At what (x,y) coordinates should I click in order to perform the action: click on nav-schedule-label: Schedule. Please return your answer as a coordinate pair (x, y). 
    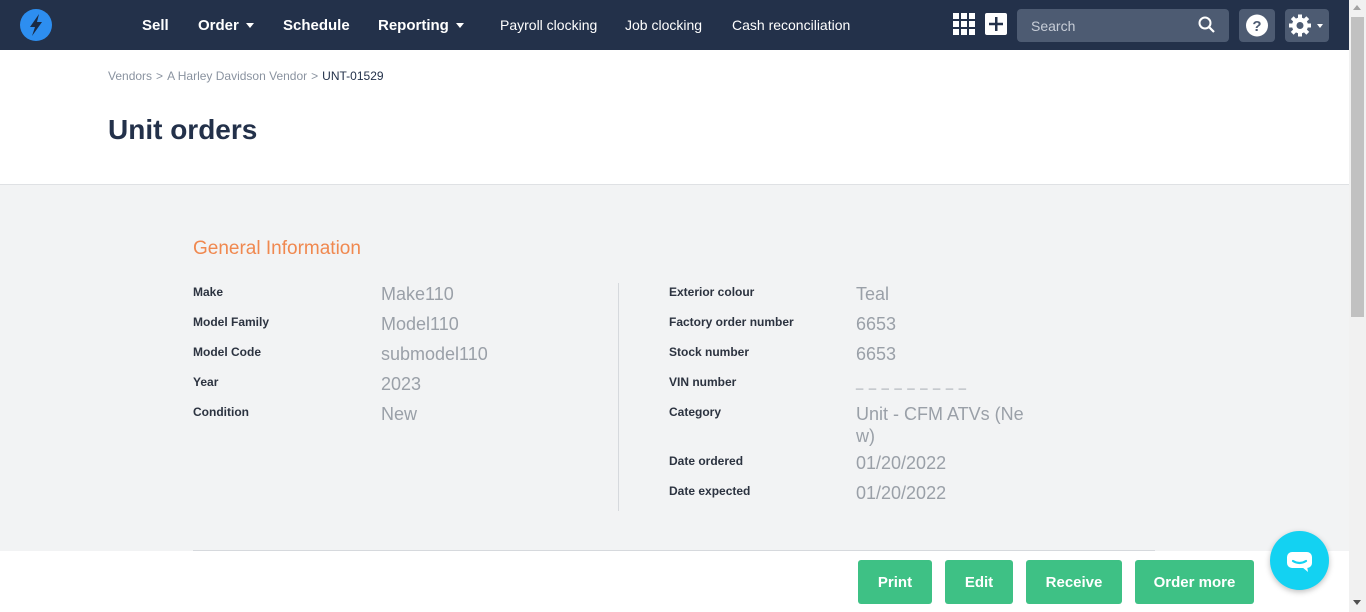
    Looking at the image, I should click on (316, 25).